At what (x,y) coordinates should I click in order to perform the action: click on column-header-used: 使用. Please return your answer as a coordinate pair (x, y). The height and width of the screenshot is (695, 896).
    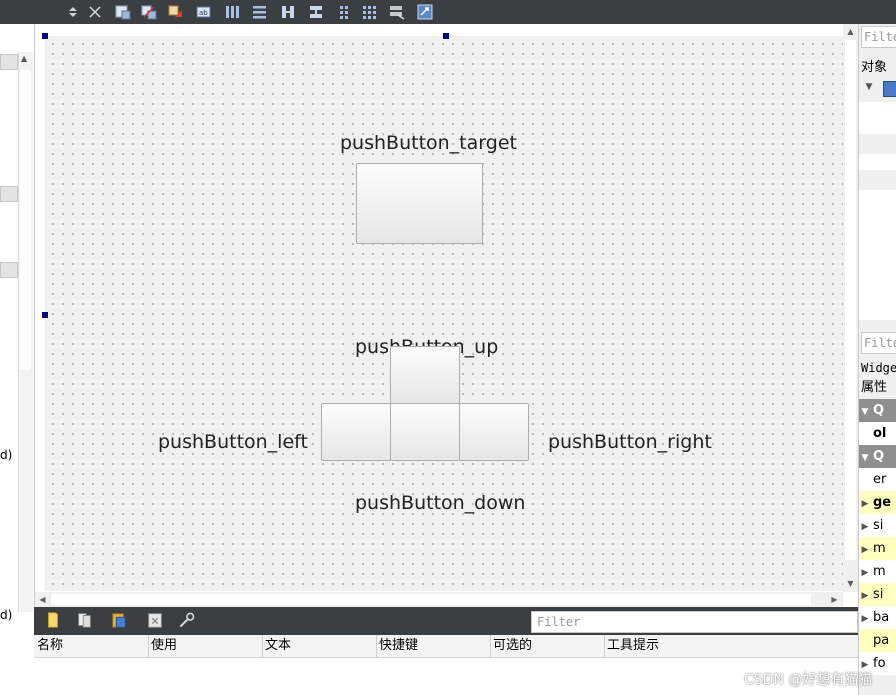
    Looking at the image, I should click on (205, 646).